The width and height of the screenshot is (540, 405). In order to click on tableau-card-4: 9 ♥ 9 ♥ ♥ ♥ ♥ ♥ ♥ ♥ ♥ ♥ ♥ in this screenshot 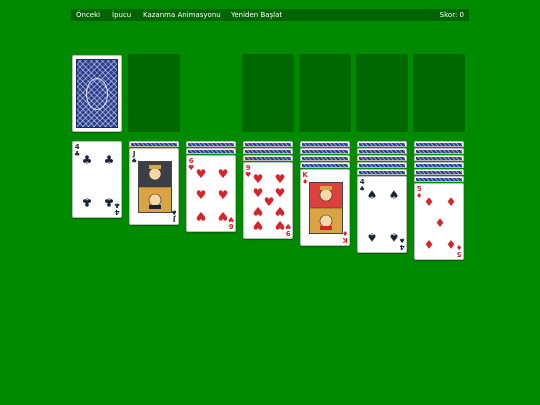, I will do `click(268, 200)`.